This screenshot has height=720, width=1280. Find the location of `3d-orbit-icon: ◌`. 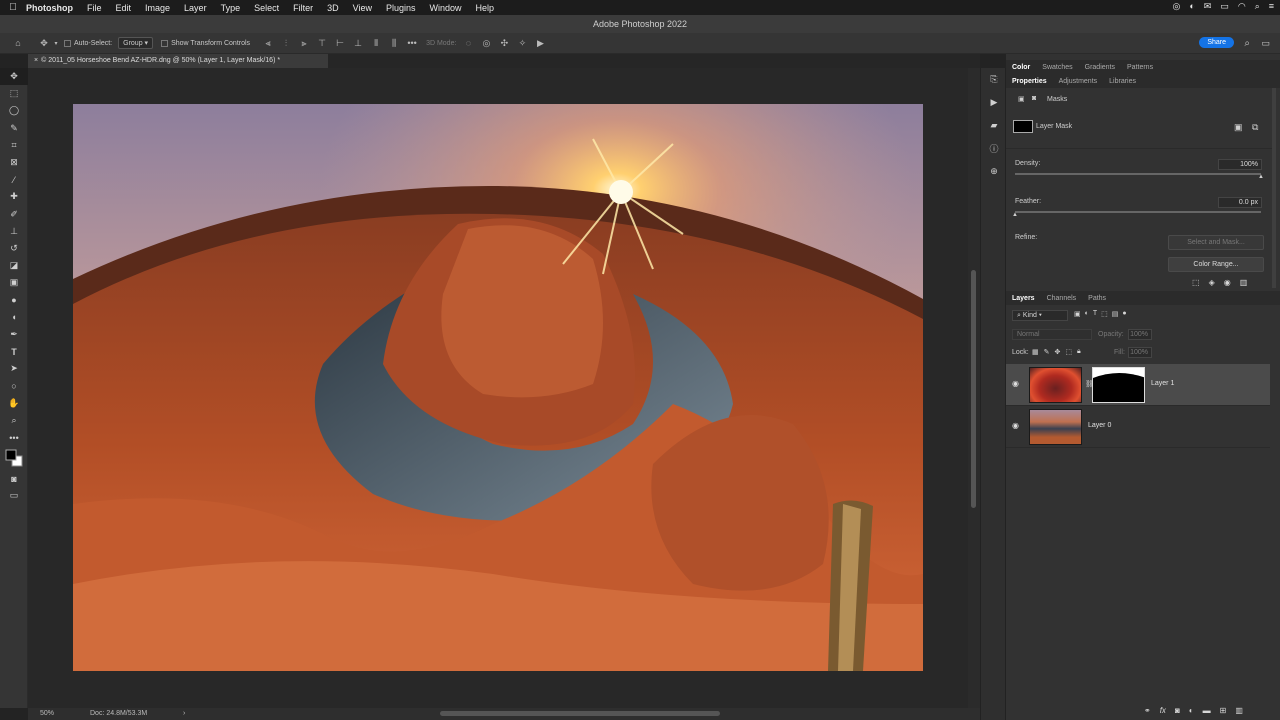

3d-orbit-icon: ◌ is located at coordinates (468, 43).